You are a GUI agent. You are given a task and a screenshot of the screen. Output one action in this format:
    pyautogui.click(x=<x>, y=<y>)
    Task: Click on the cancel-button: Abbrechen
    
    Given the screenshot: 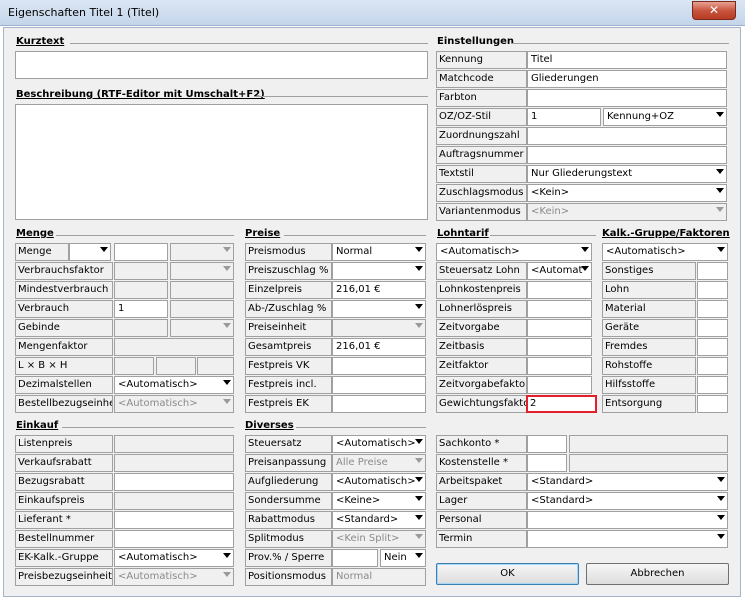 What is the action you would take?
    pyautogui.click(x=657, y=574)
    